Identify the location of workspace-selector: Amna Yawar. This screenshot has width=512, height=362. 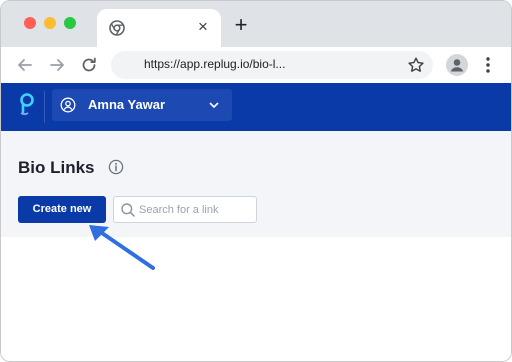
(142, 105).